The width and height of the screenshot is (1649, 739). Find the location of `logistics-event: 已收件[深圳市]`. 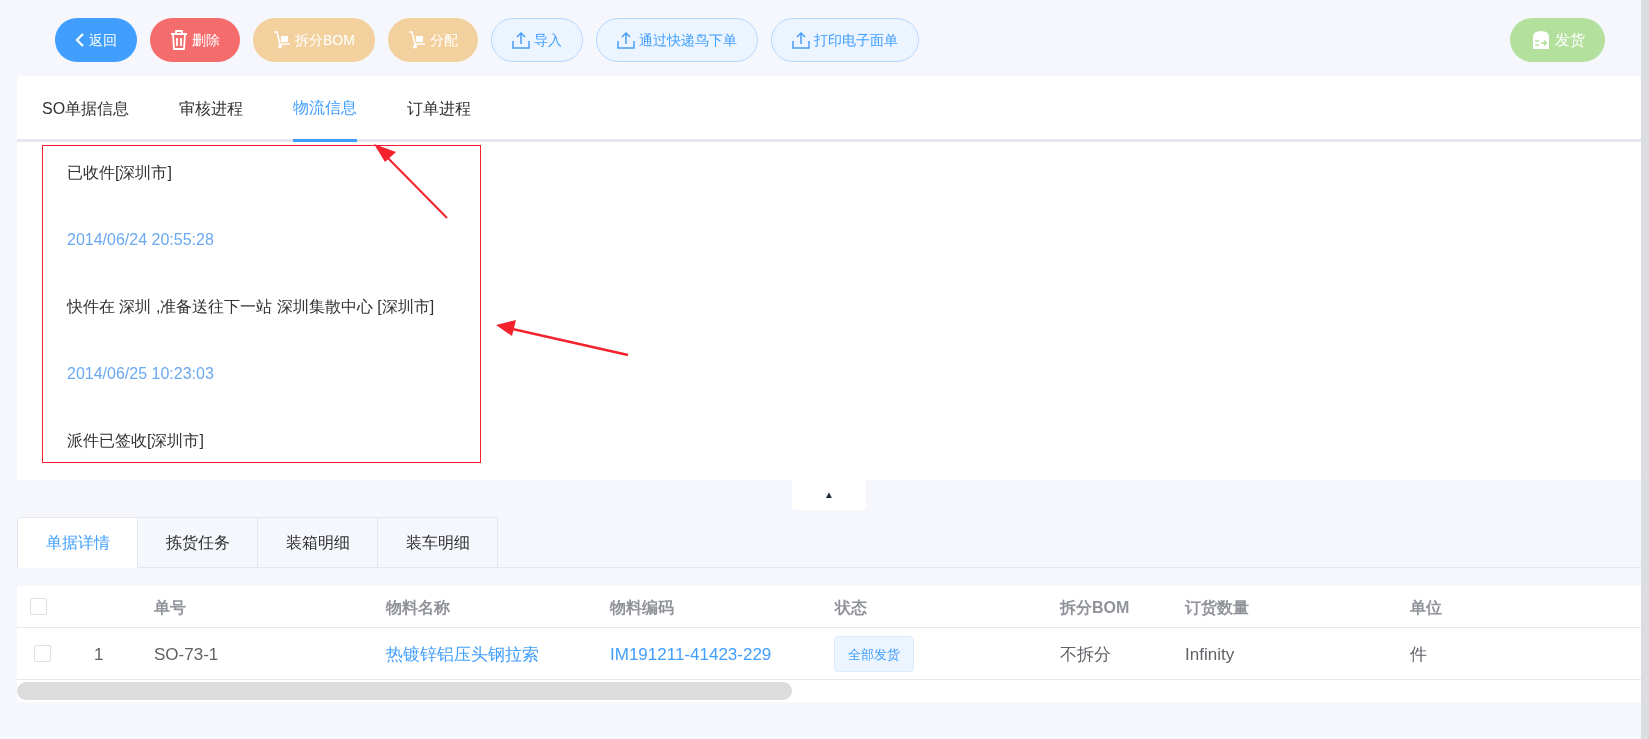

logistics-event: 已收件[深圳市] is located at coordinates (119, 173).